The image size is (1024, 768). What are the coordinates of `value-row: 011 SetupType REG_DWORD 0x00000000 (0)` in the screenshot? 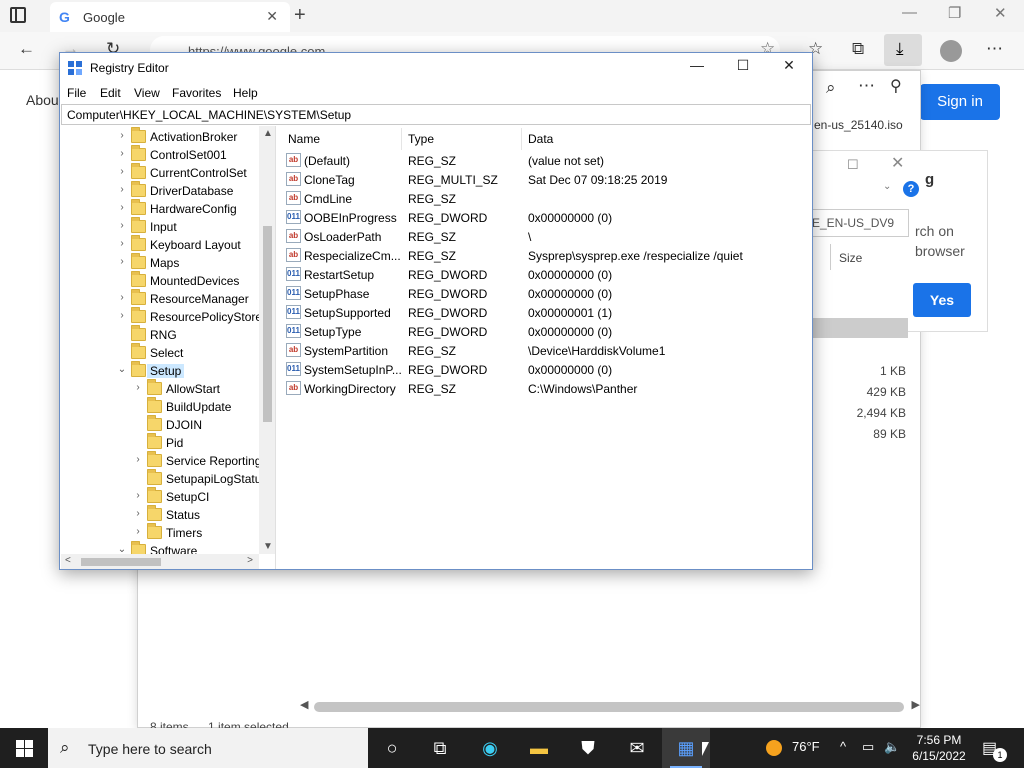 It's located at (545, 331).